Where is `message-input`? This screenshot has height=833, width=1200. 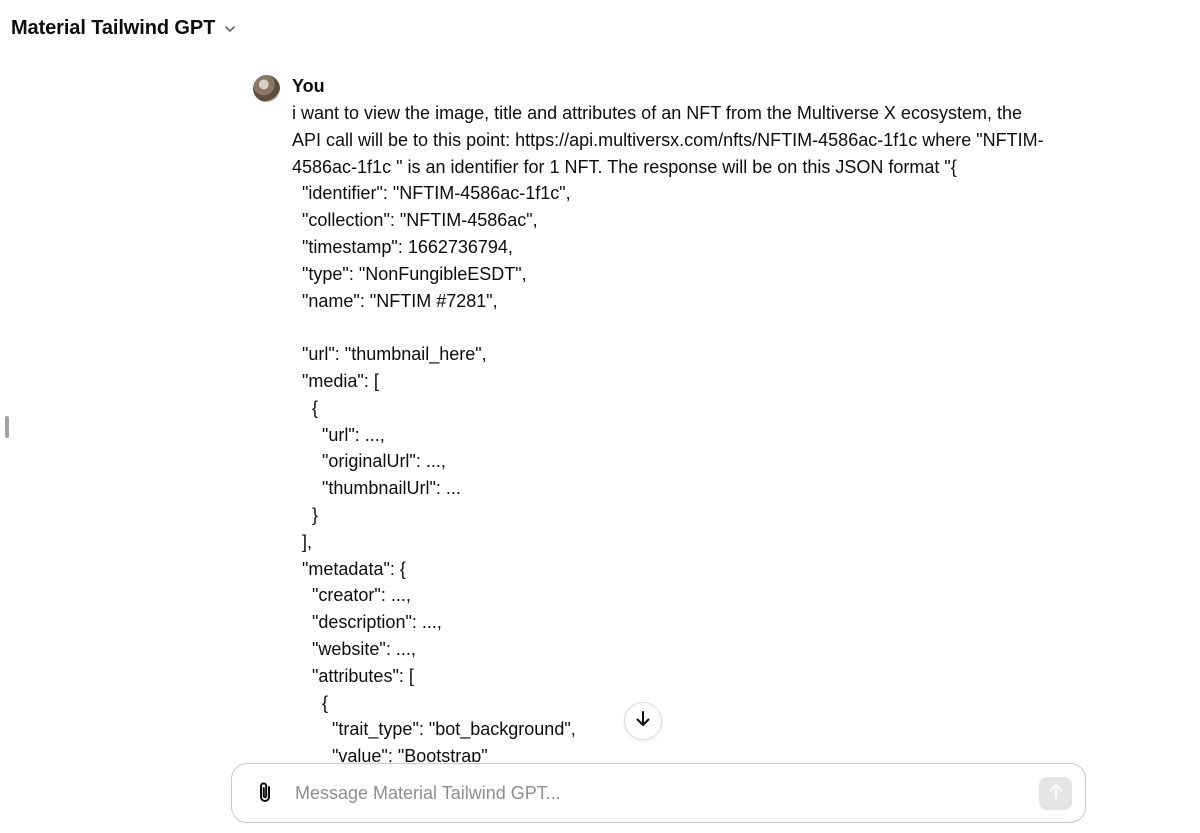 message-input is located at coordinates (666, 793).